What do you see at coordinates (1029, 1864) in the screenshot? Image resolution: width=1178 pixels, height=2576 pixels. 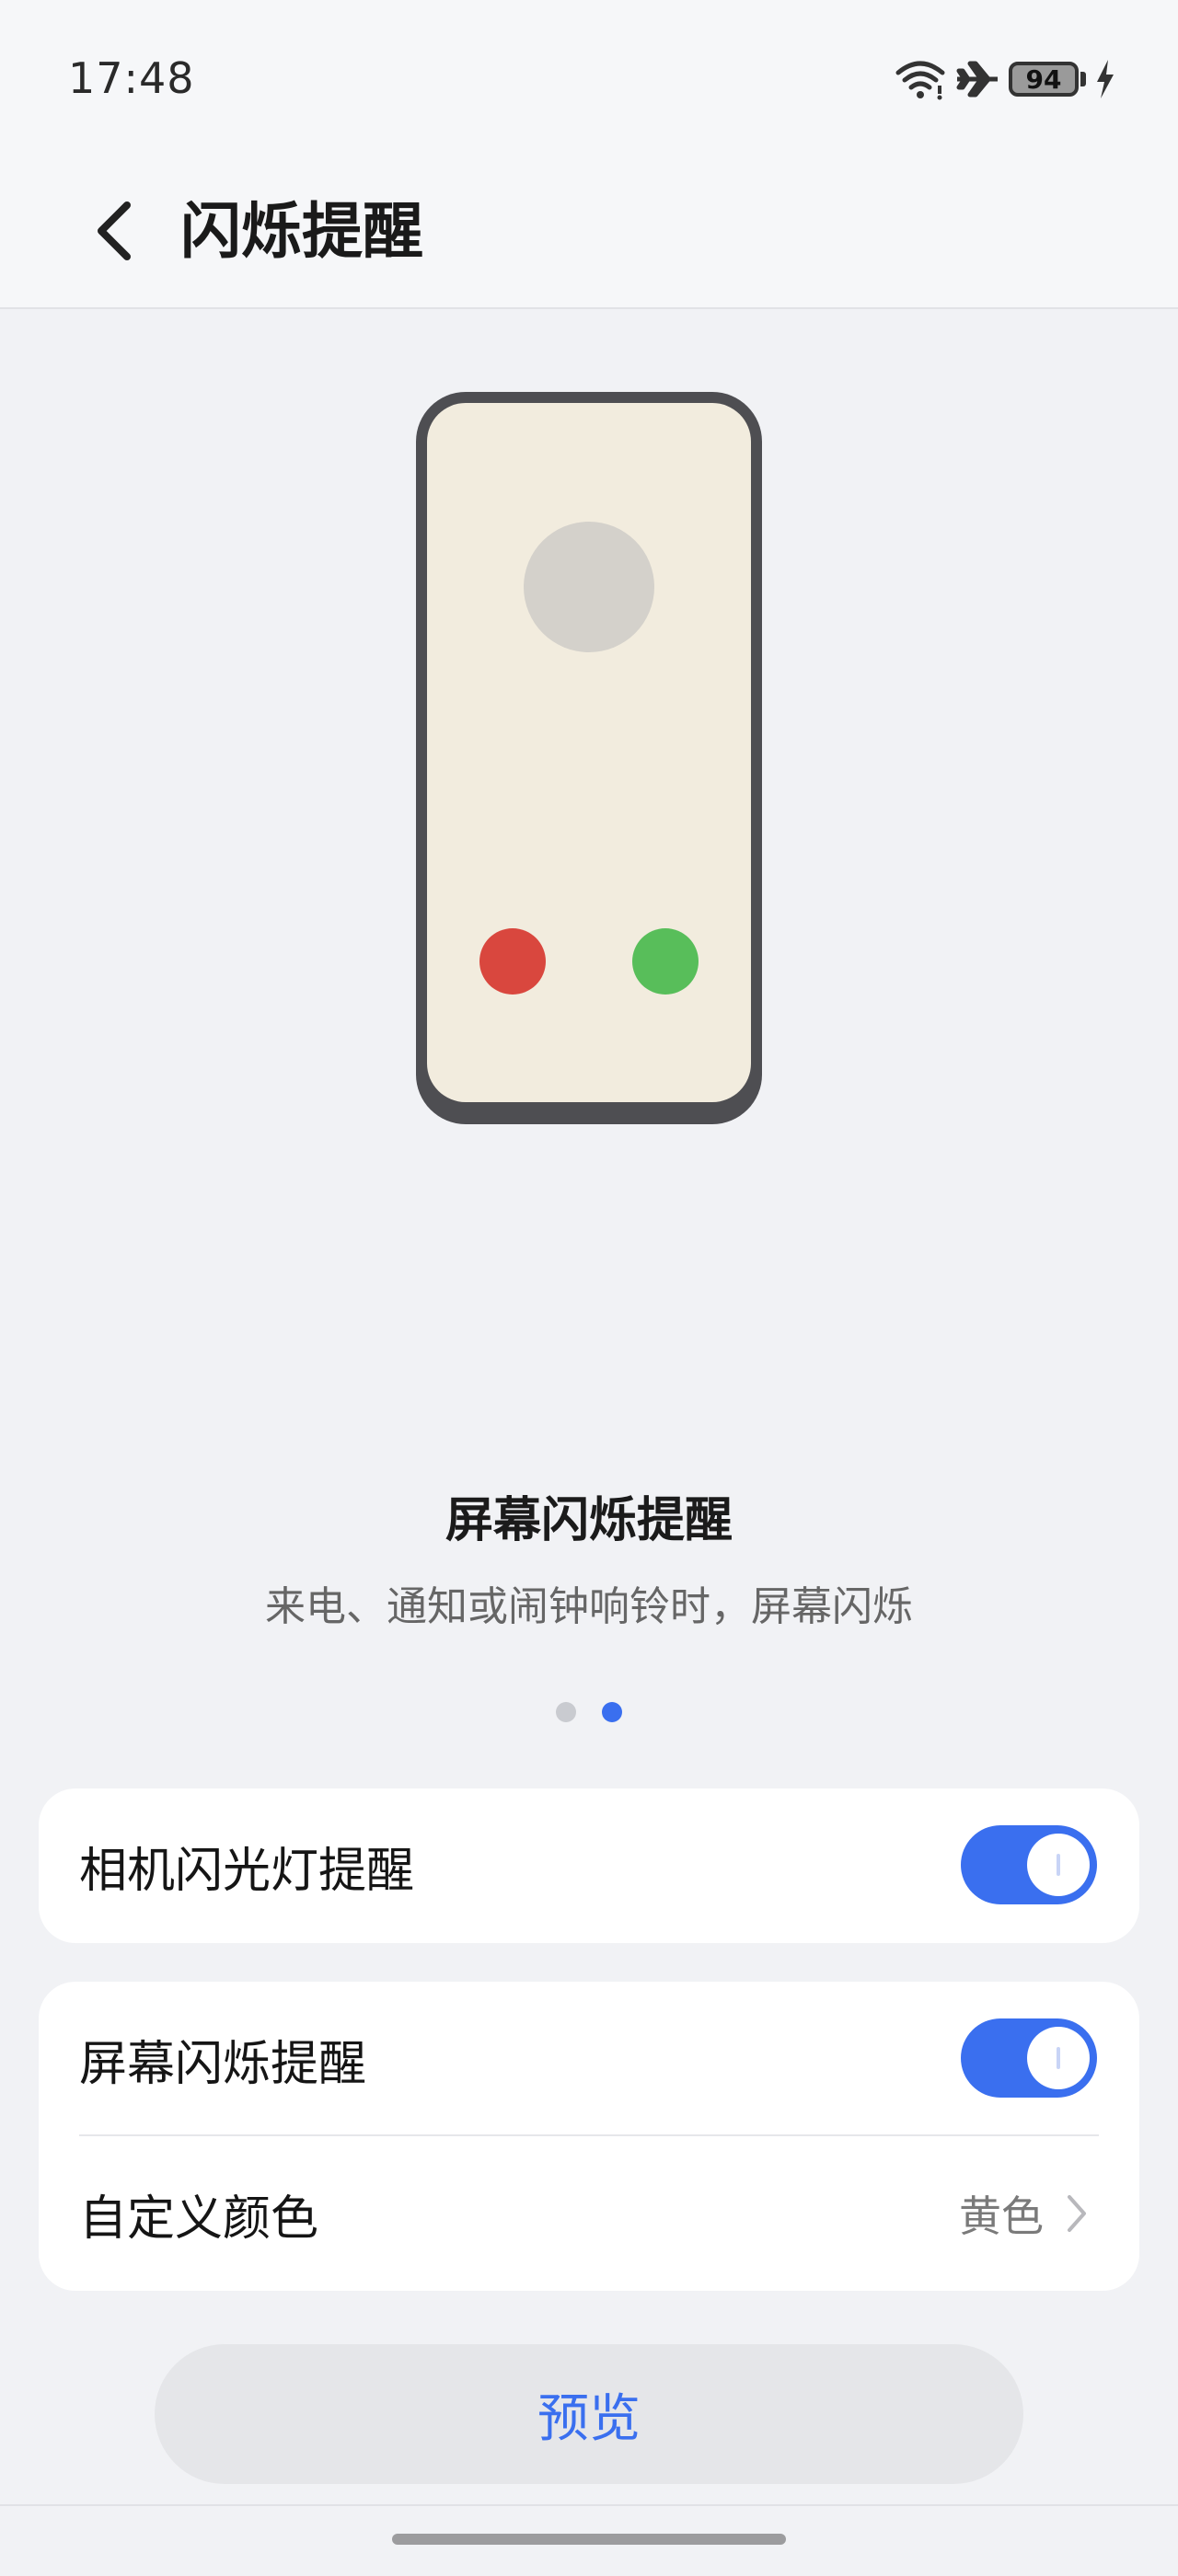 I see `camera-flash-toggle` at bounding box center [1029, 1864].